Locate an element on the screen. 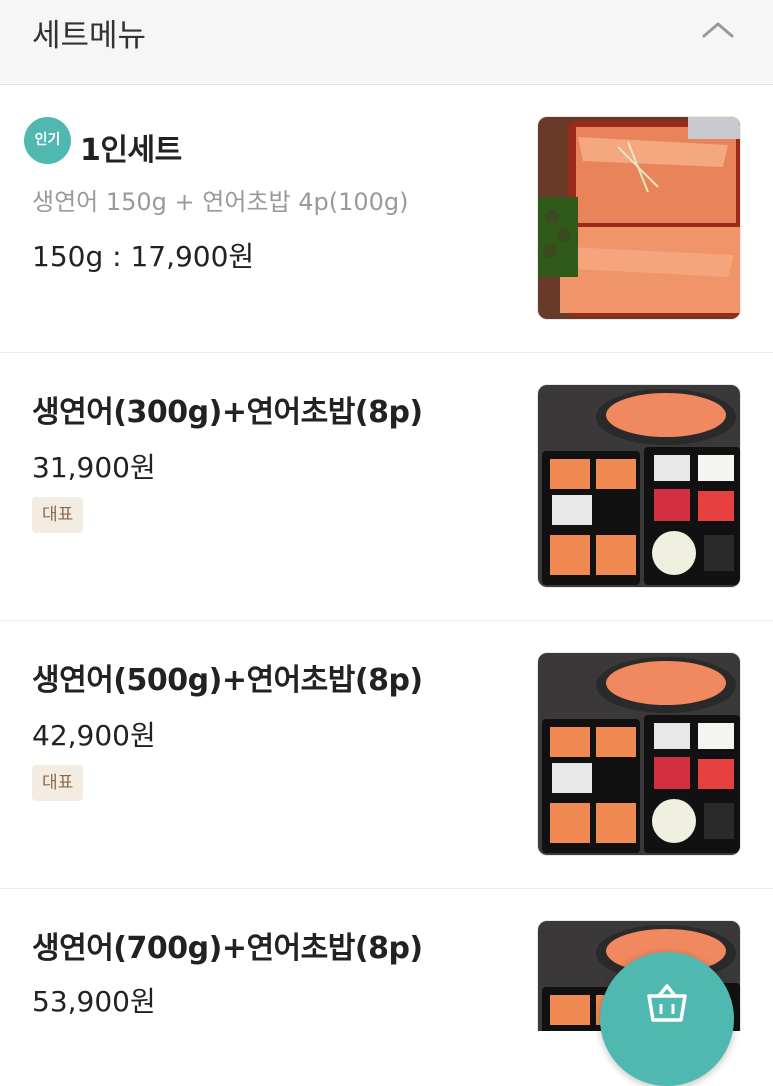 The image size is (773, 1086). section-header: 세트메뉴 is located at coordinates (386, 42).